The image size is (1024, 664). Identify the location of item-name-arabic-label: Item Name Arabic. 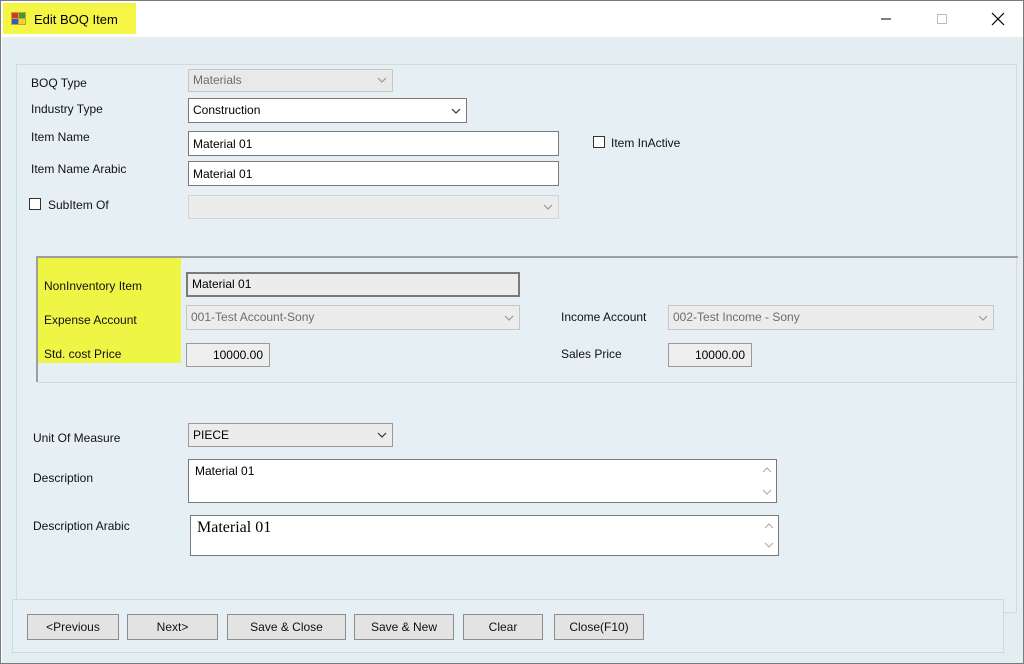
(79, 169).